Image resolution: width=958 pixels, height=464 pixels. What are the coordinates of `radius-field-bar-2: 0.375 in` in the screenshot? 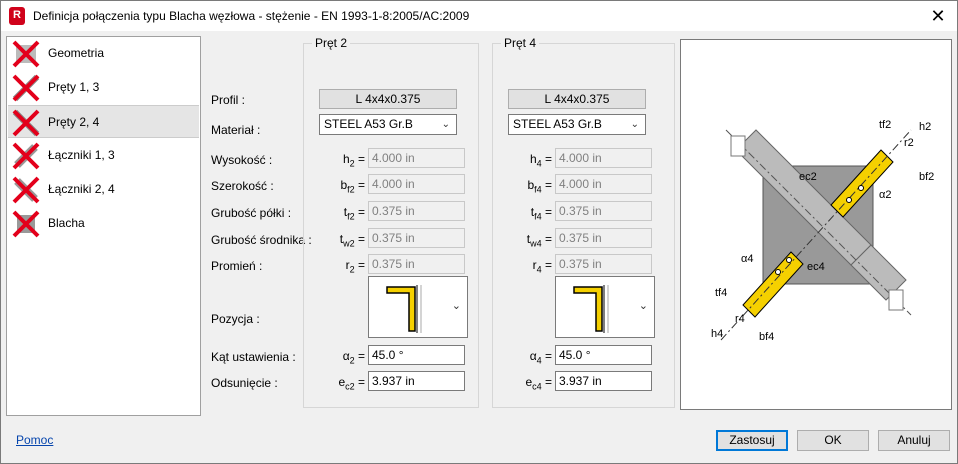 It's located at (416, 264).